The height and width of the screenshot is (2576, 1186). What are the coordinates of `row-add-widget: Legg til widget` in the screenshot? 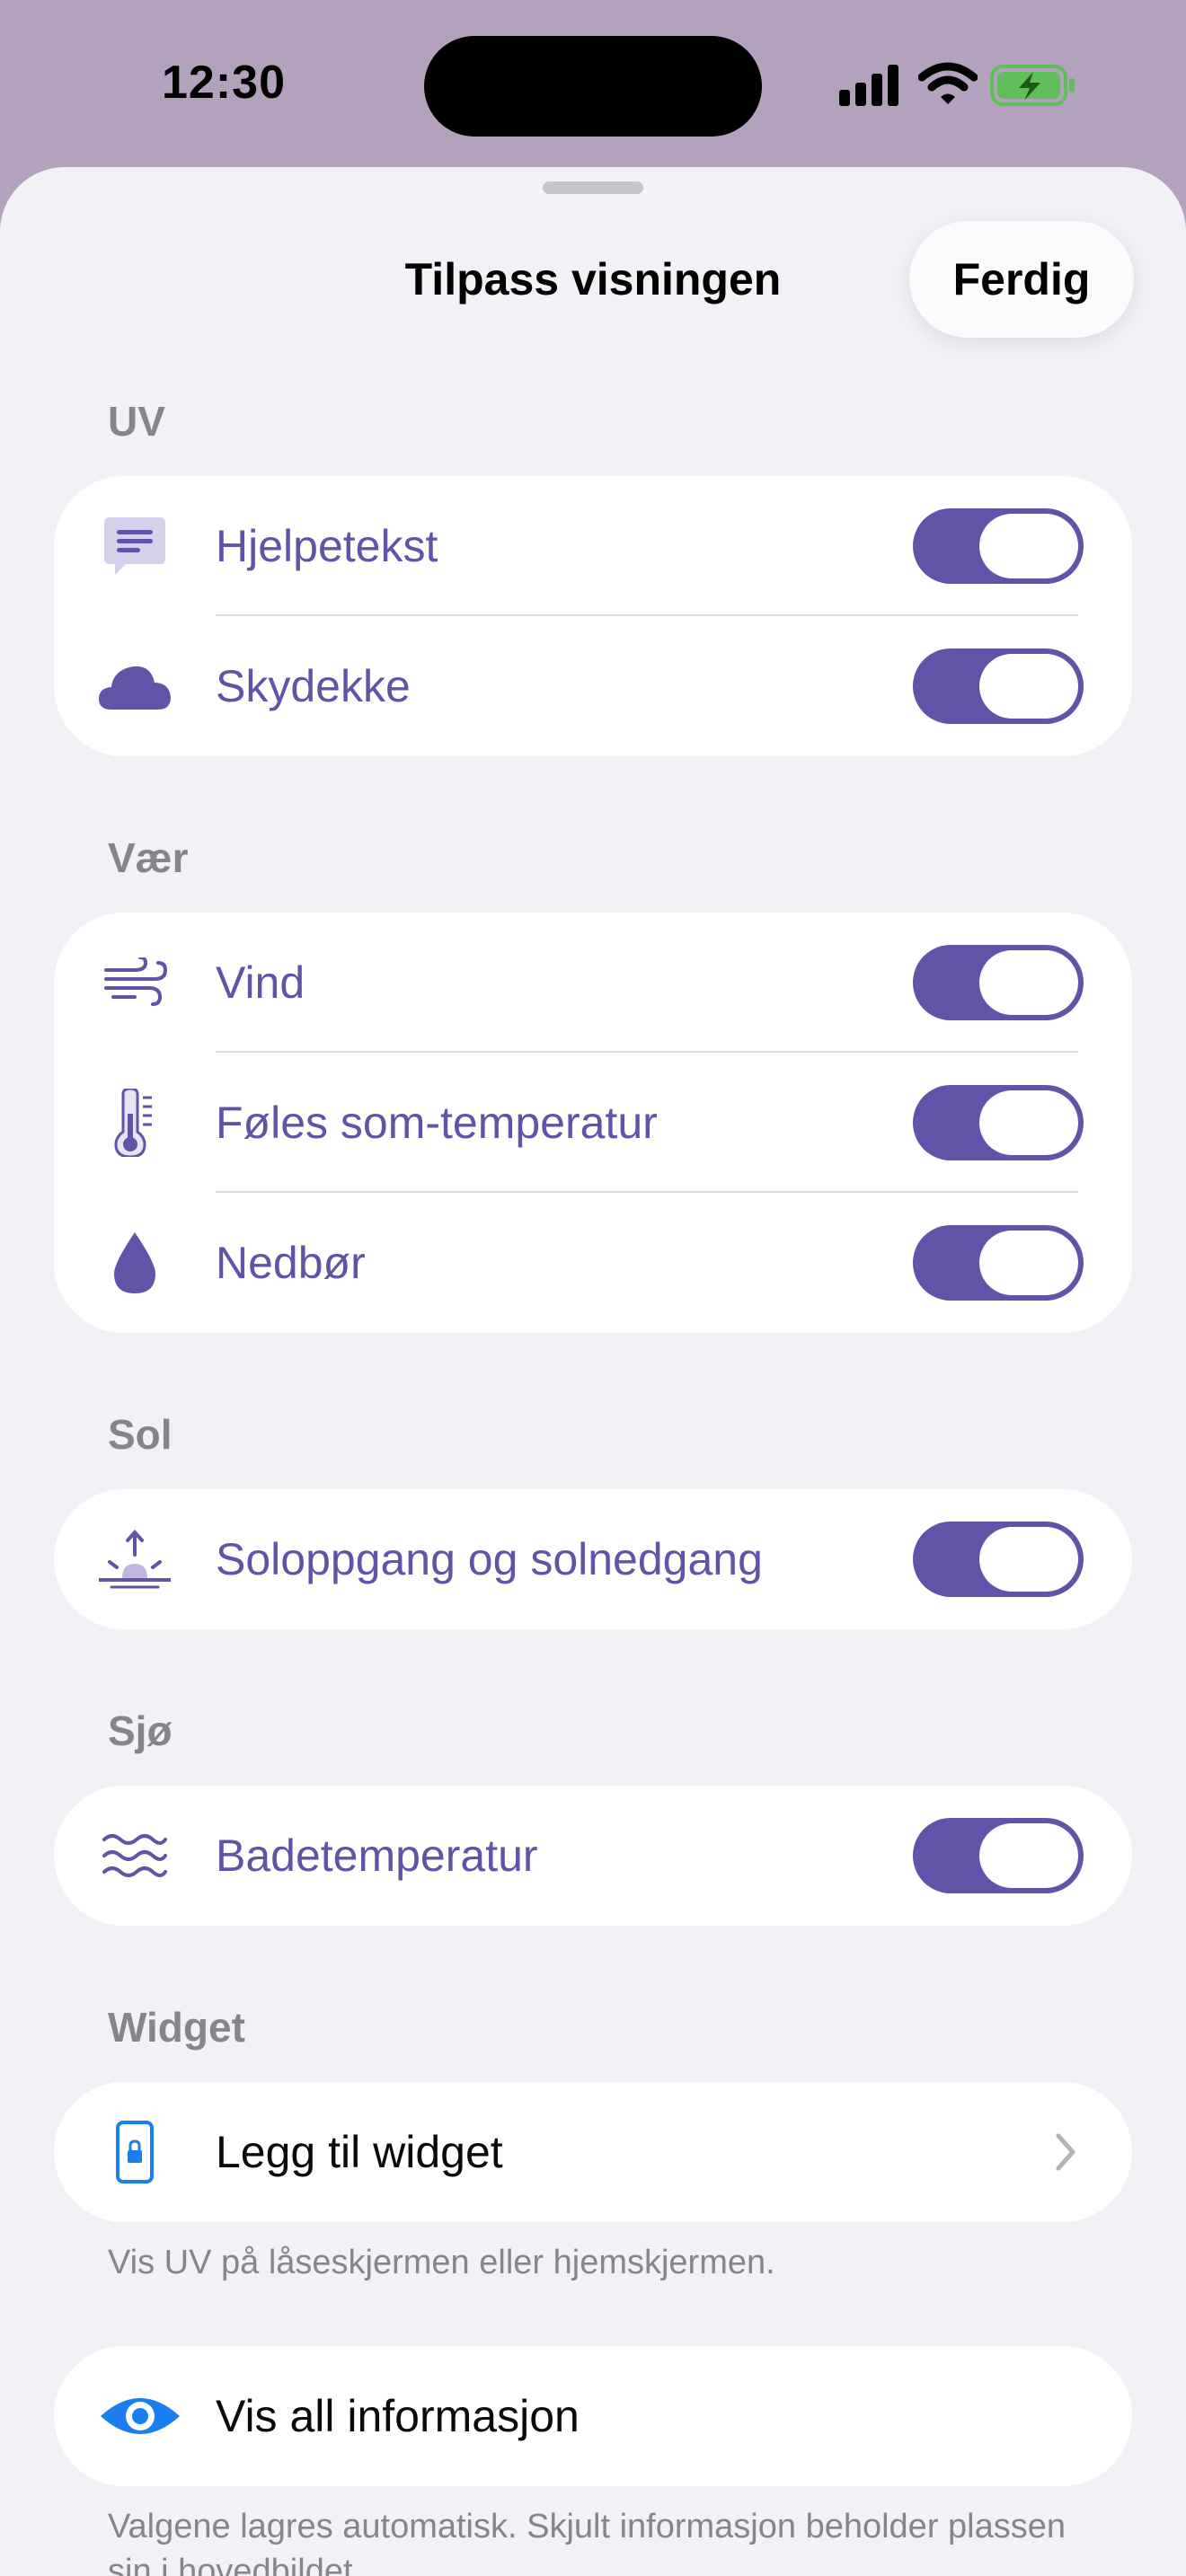 It's located at (593, 2152).